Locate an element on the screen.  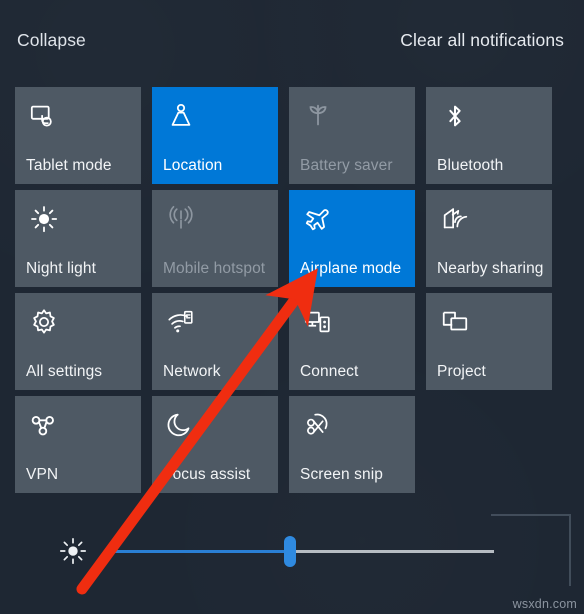
collapse-button: Collapse is located at coordinates (51, 40).